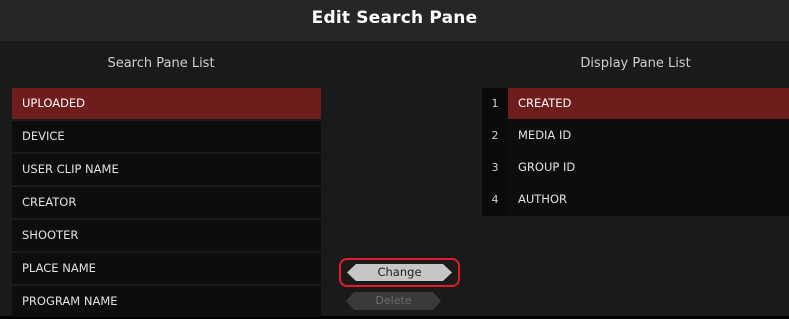 The height and width of the screenshot is (319, 789). I want to click on search-item-place-name: PLACE NAME, so click(166, 268).